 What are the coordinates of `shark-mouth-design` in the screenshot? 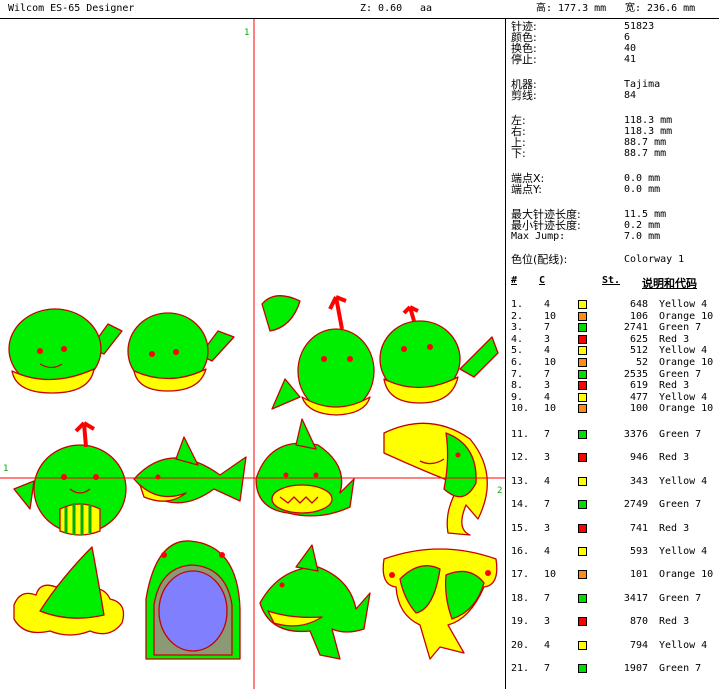 It's located at (193, 600).